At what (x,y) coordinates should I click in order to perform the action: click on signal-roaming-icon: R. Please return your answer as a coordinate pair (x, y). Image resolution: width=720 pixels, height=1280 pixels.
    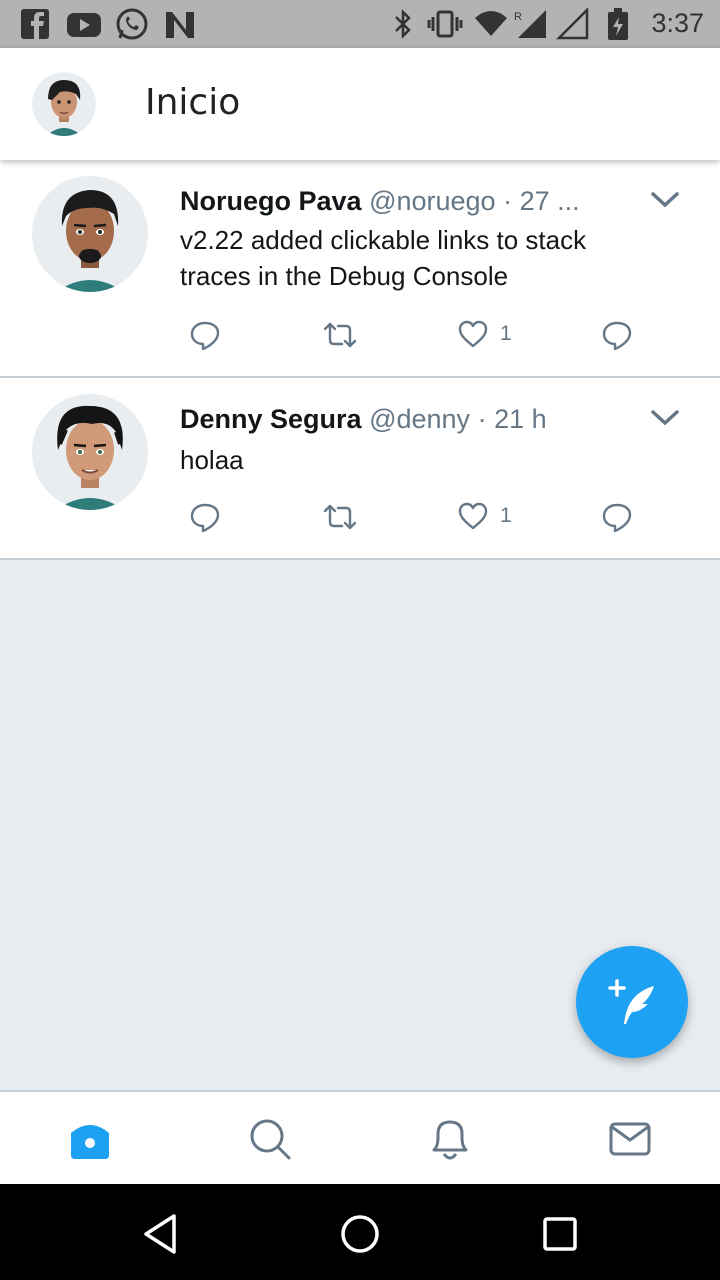
    Looking at the image, I should click on (530, 24).